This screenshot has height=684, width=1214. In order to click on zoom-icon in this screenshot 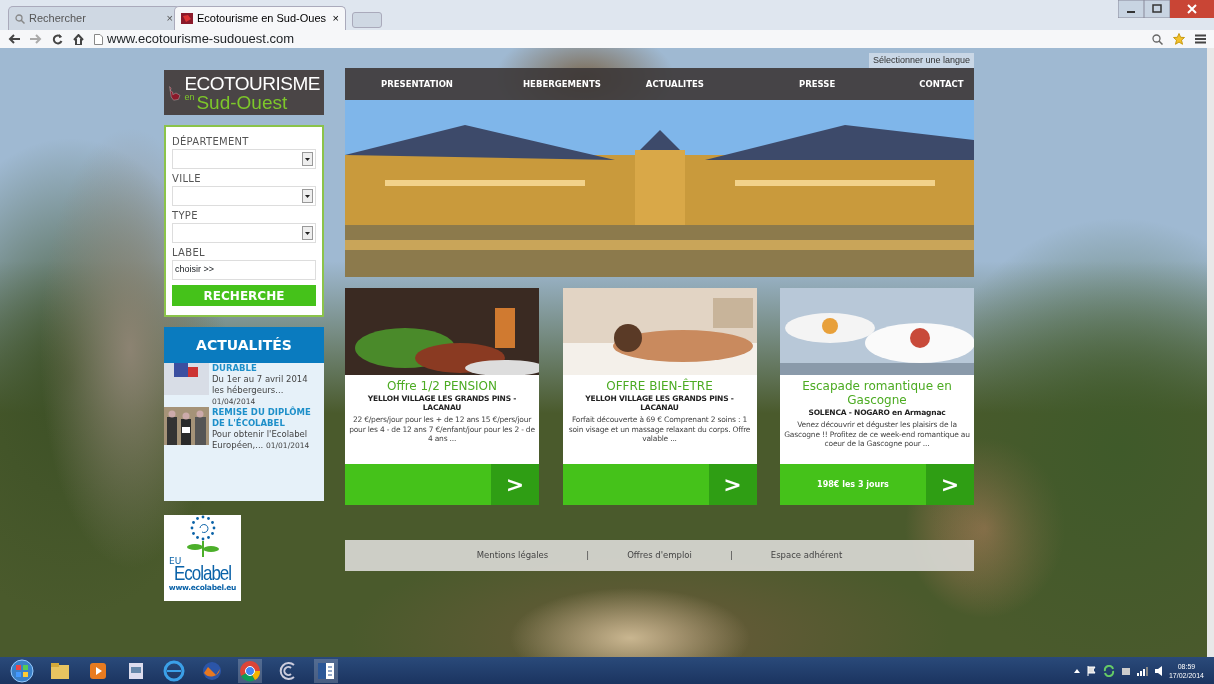, I will do `click(1157, 39)`.